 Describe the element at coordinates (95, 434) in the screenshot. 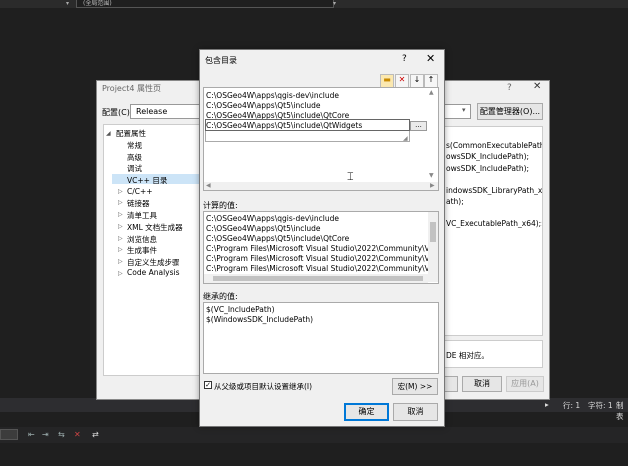

I see `wrap-icon: ⇄` at that location.